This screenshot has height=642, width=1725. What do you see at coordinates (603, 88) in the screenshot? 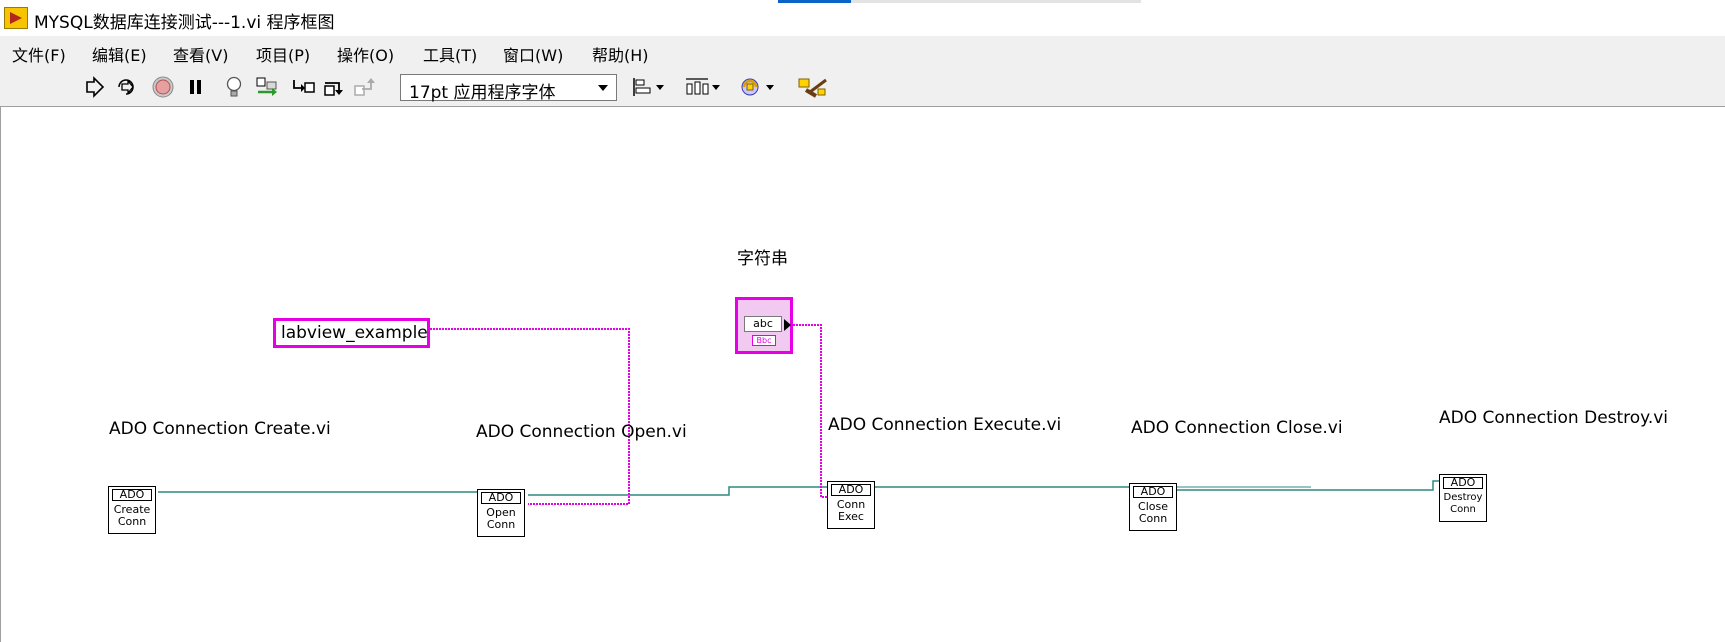
I see `chevron-down-icon` at bounding box center [603, 88].